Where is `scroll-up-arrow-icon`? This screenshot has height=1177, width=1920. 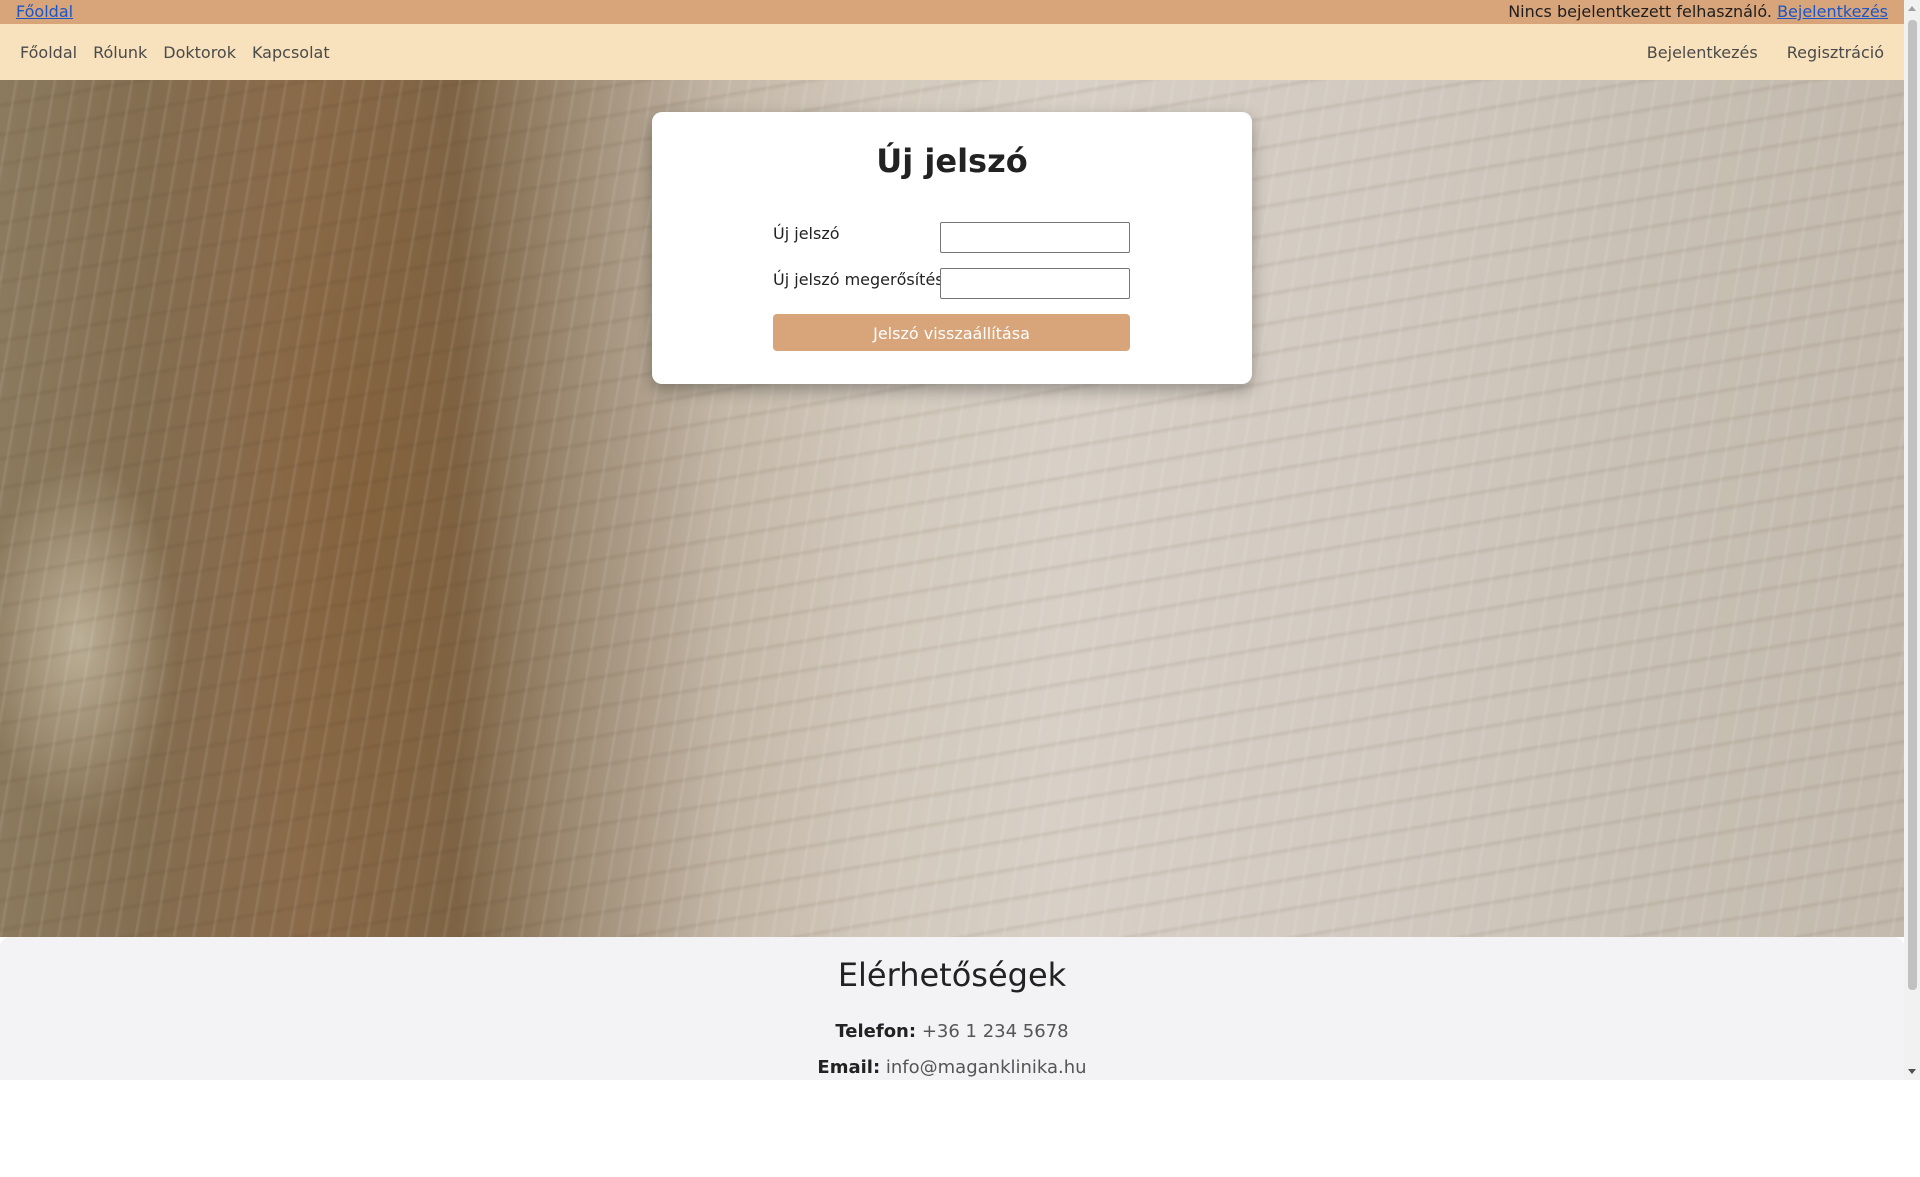
scroll-up-arrow-icon is located at coordinates (1912, 8).